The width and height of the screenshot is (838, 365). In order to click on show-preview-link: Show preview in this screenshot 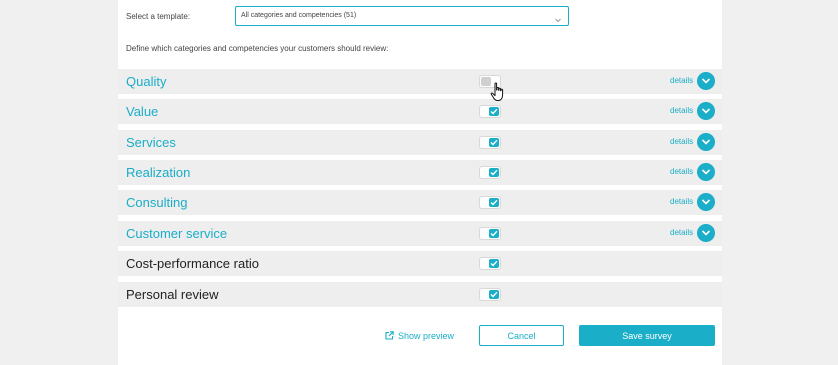, I will do `click(419, 336)`.